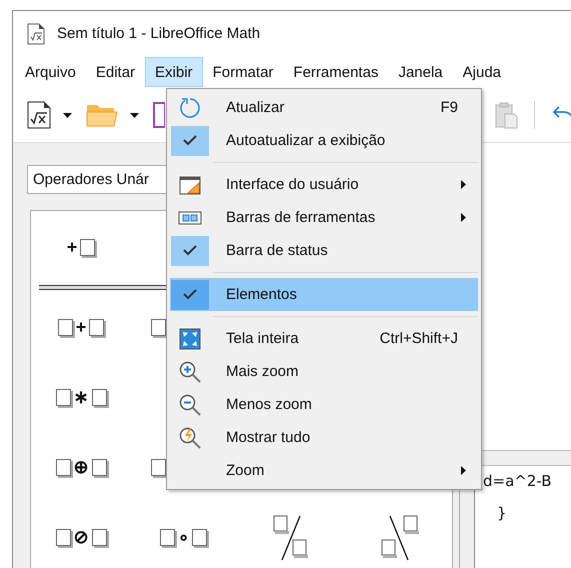  Describe the element at coordinates (419, 338) in the screenshot. I see `shortcut-label: Ctrl+Shift+J` at that location.